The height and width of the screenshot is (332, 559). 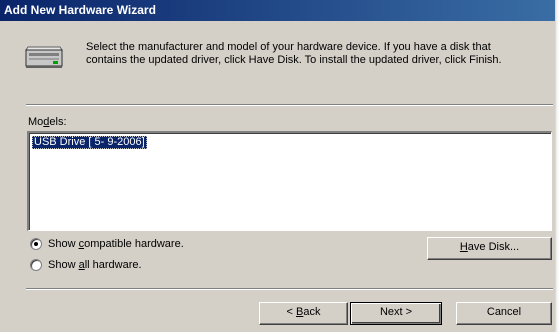 I want to click on hardware-device-icon, so click(x=44, y=57).